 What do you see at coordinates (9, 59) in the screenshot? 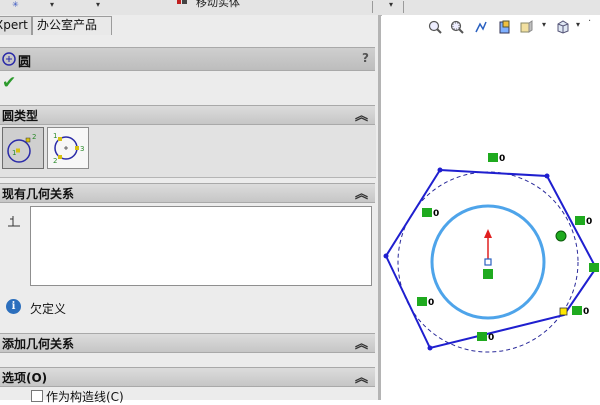
I see `circle-icon` at bounding box center [9, 59].